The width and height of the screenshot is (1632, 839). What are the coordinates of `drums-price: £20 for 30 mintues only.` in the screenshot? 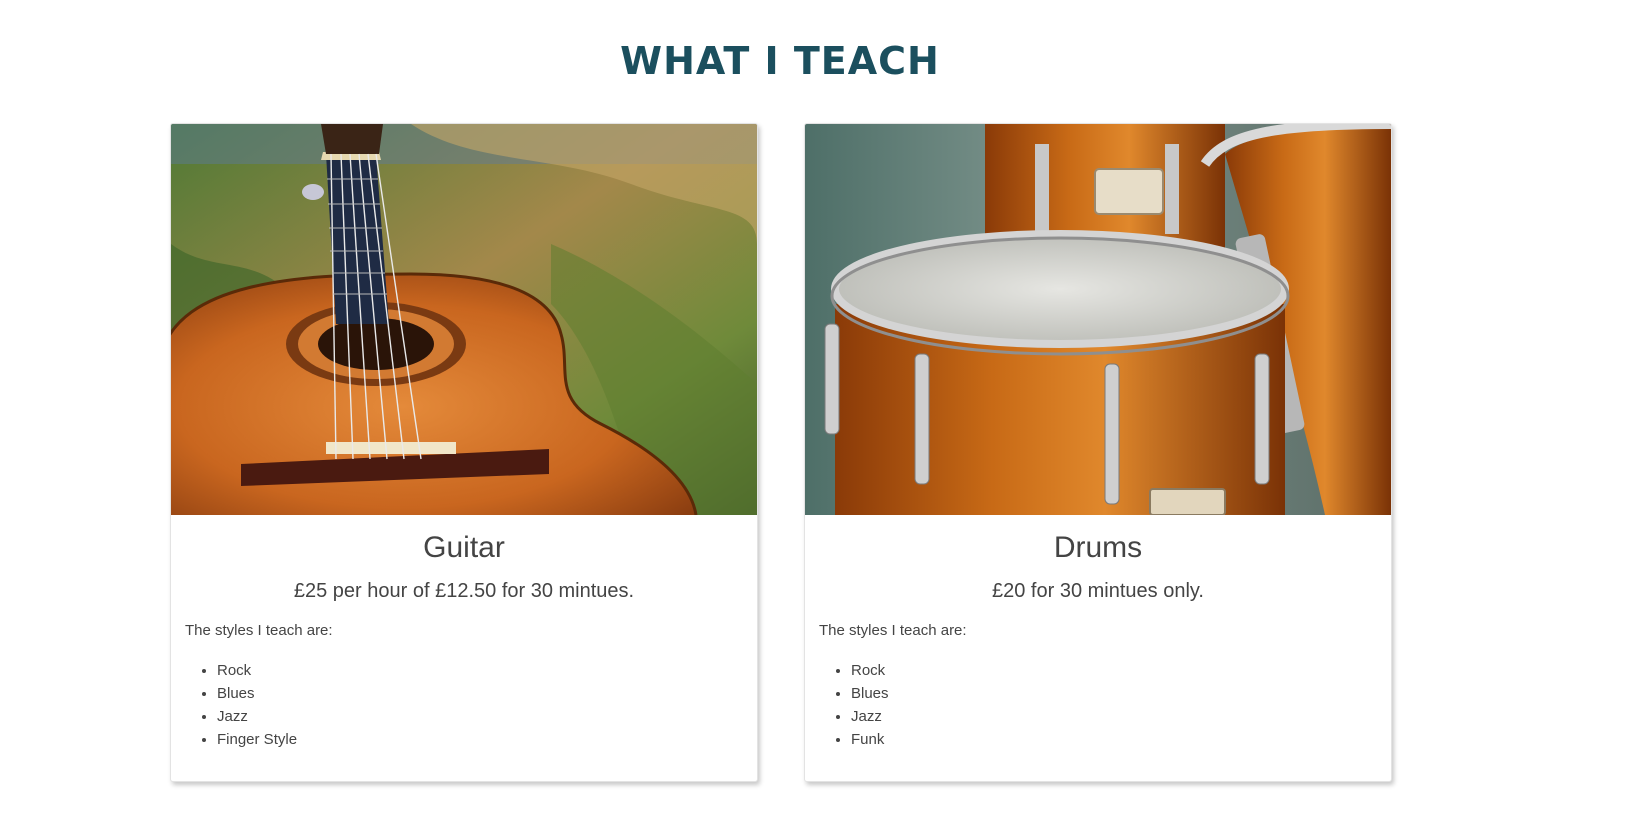 It's located at (1098, 591).